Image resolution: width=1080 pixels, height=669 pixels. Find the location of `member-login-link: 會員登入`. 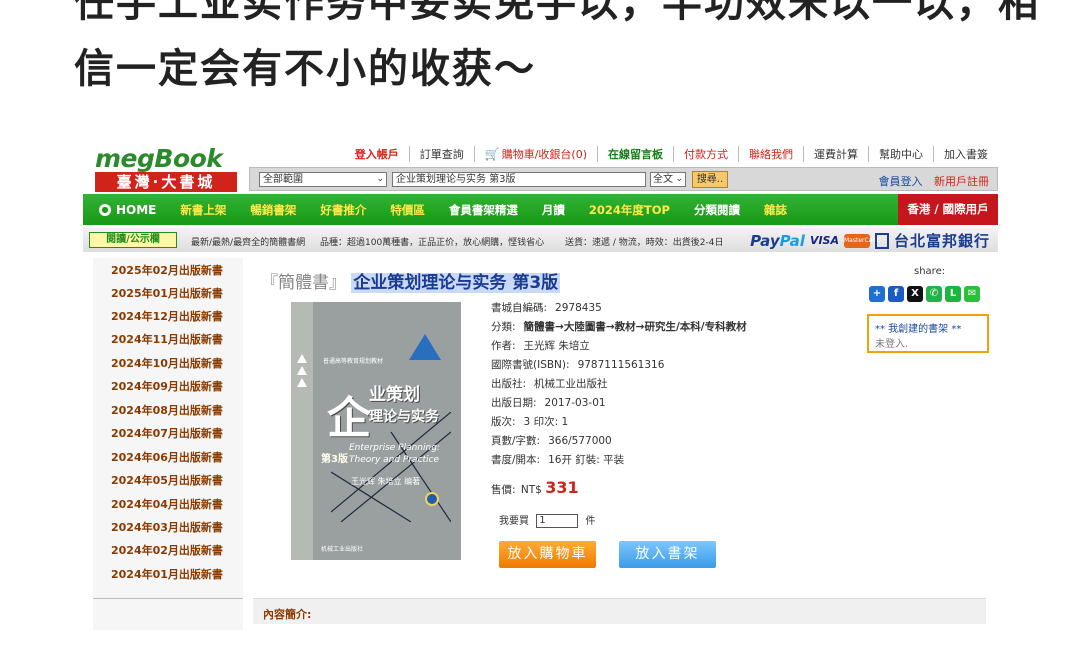

member-login-link: 會員登入 is located at coordinates (901, 181).